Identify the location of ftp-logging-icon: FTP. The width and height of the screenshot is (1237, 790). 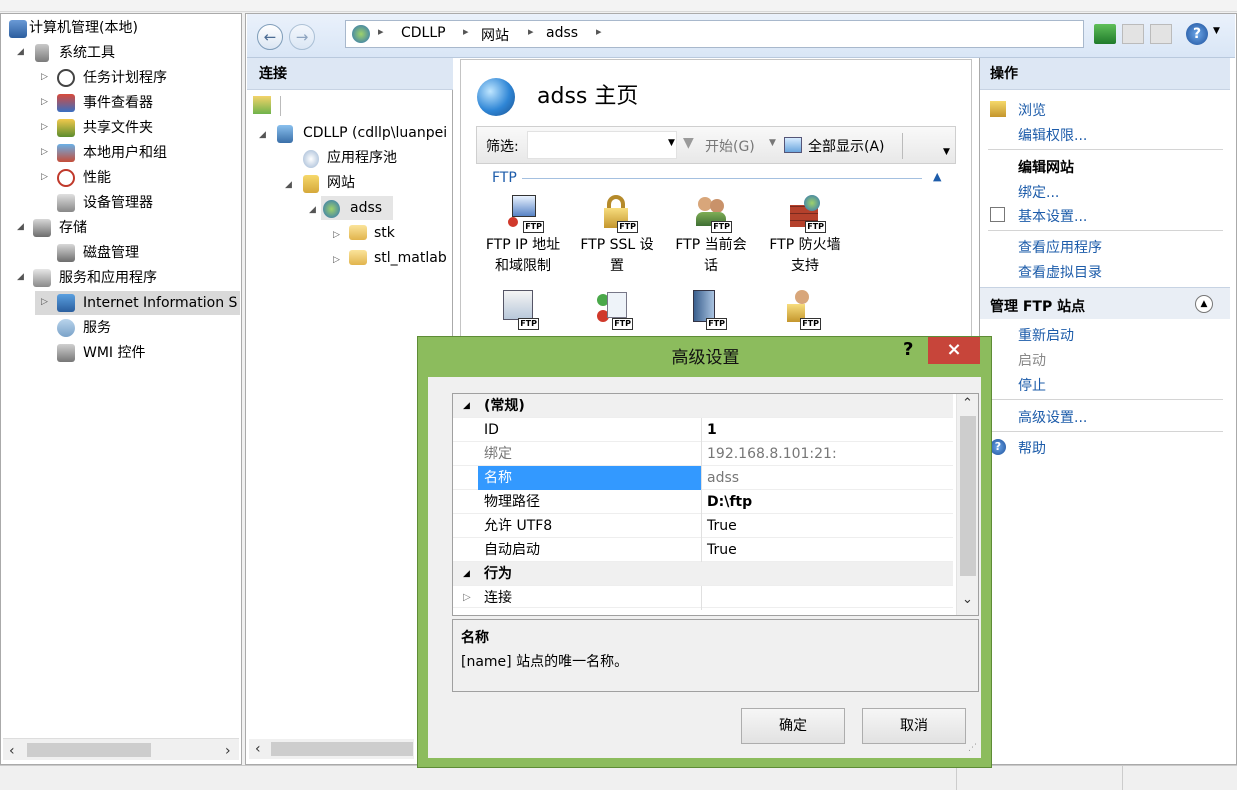
(521, 310).